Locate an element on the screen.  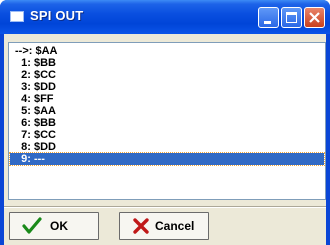
separator is located at coordinates (165, 207).